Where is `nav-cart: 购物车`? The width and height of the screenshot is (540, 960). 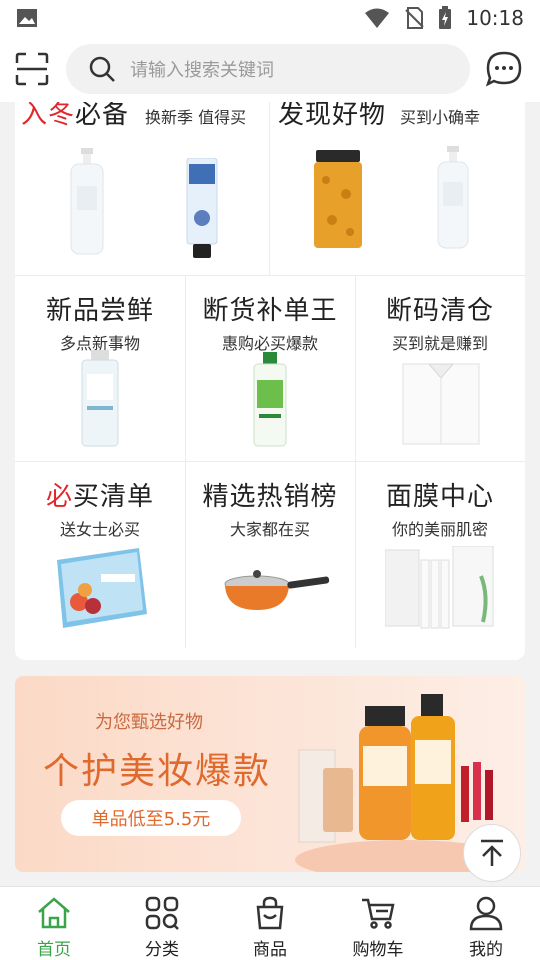 nav-cart: 购物车 is located at coordinates (378, 923).